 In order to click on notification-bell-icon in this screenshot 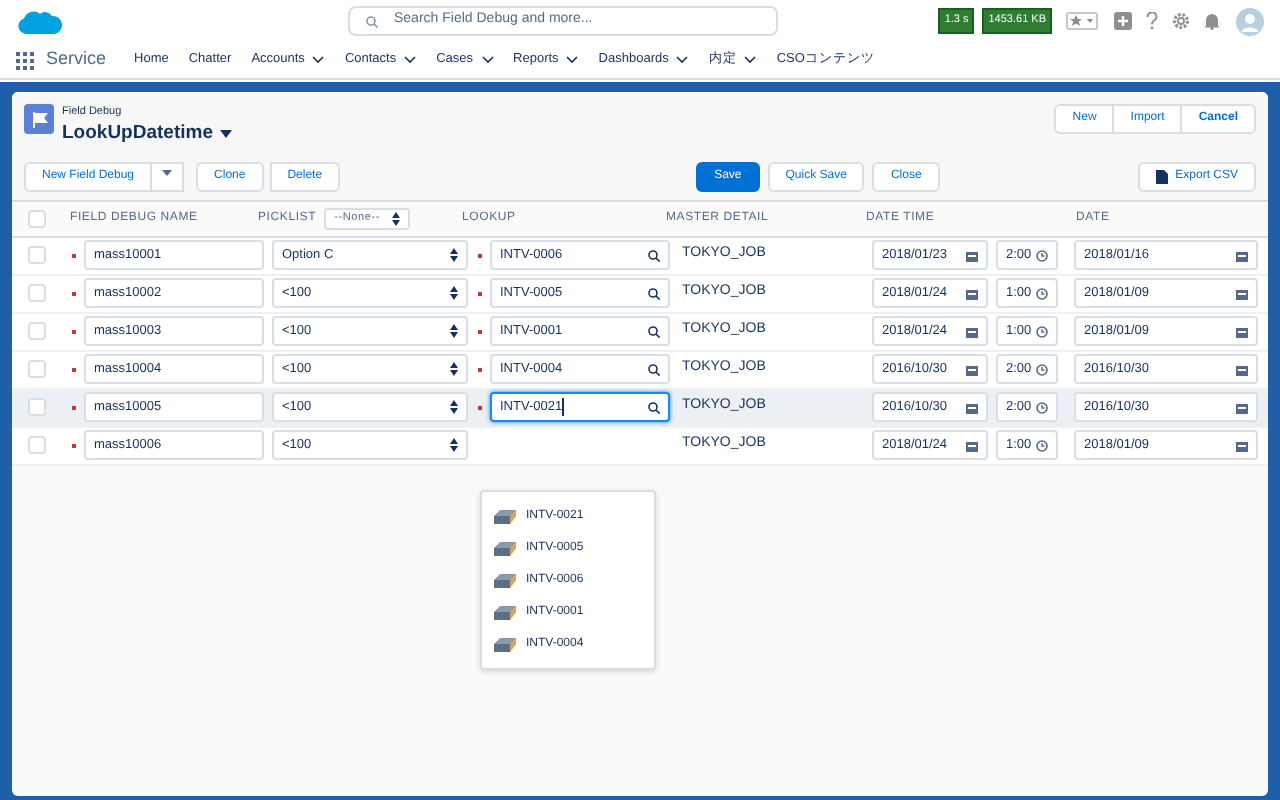, I will do `click(1212, 21)`.